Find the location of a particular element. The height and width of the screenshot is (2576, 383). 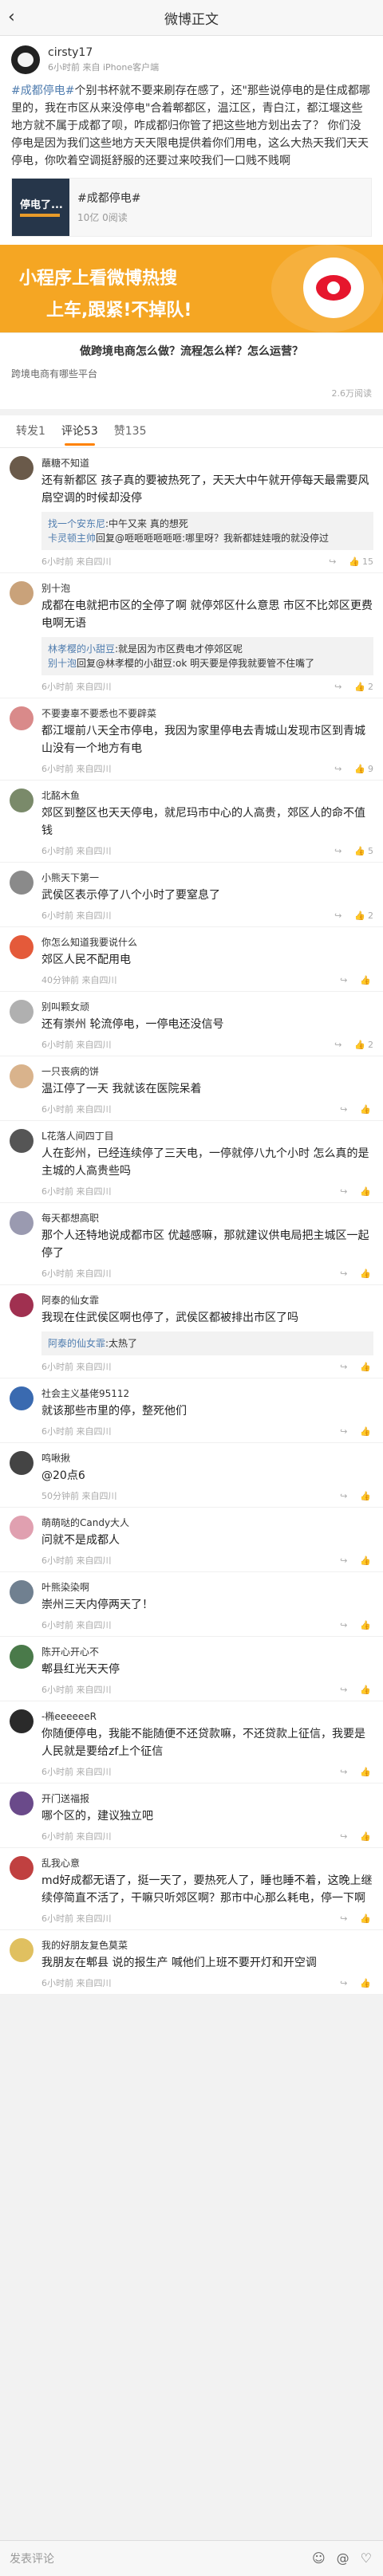

comment-author: 别叫颗女顽 is located at coordinates (207, 1007).